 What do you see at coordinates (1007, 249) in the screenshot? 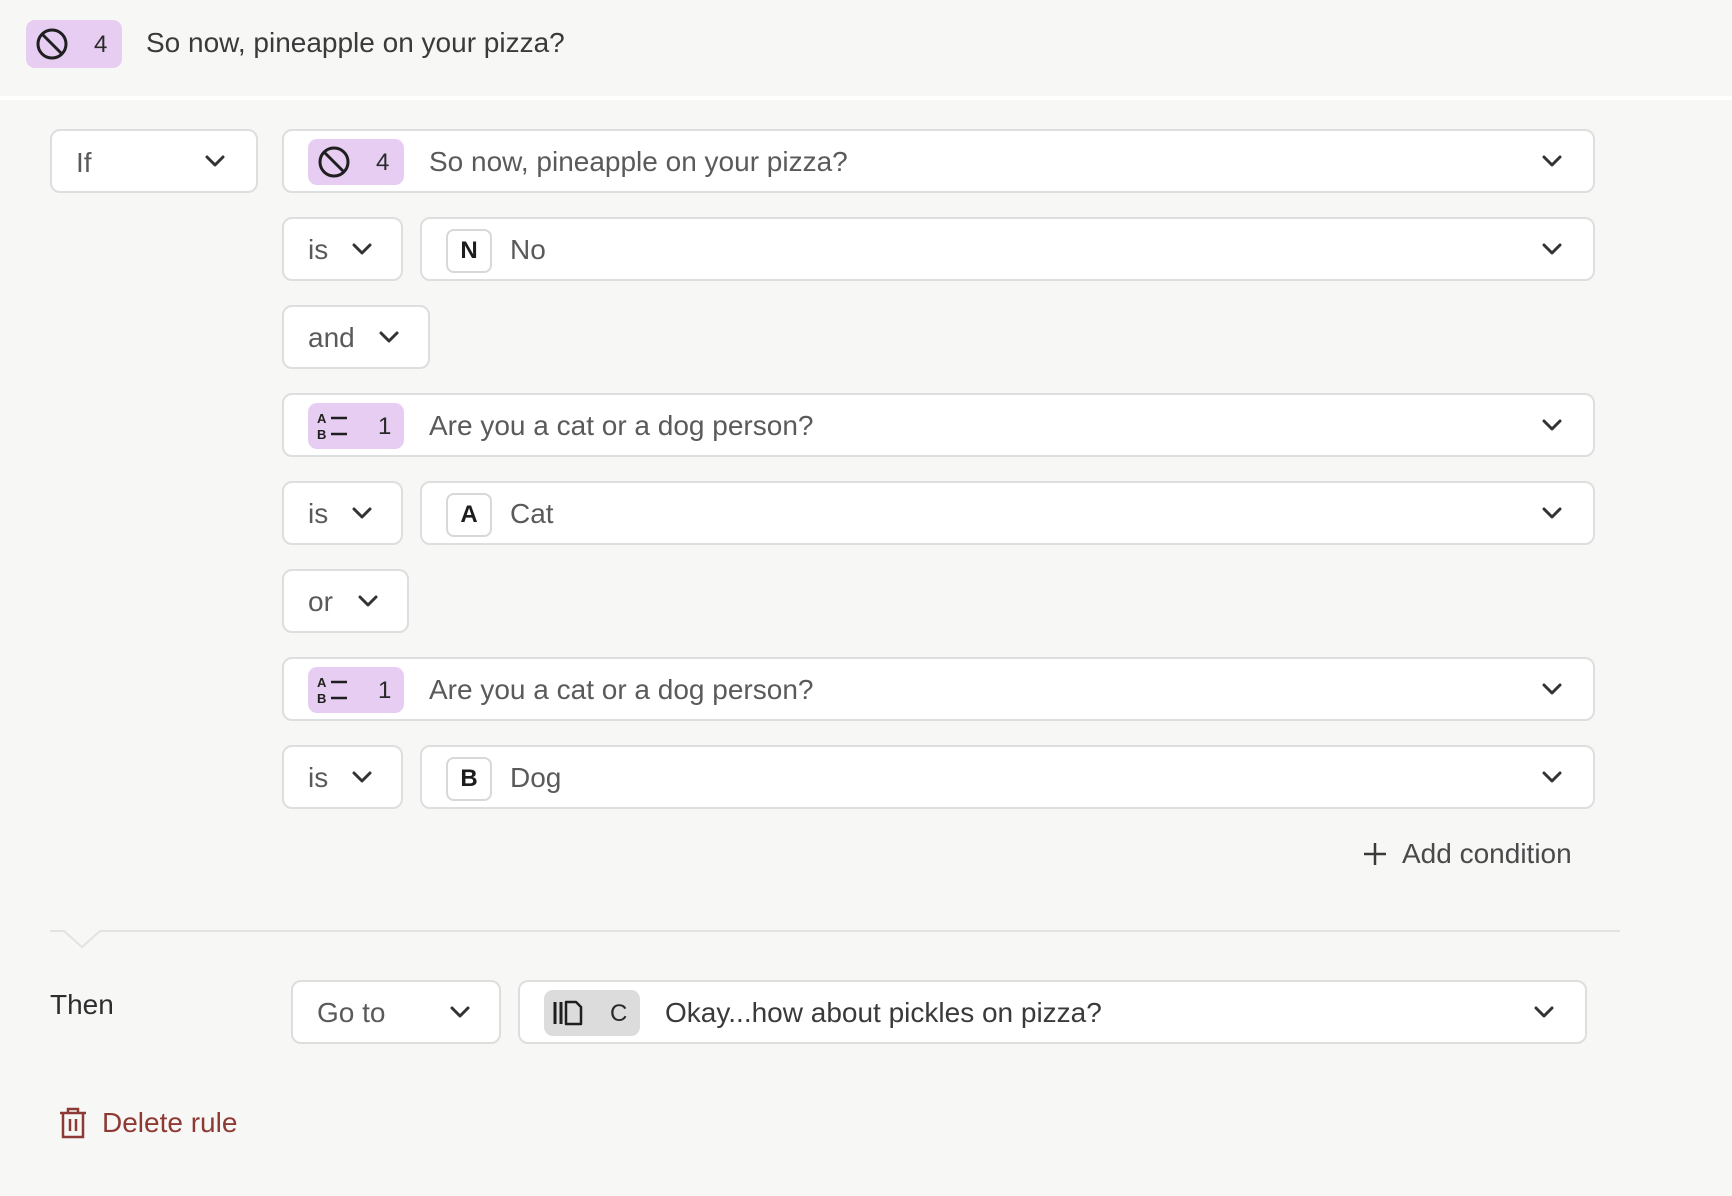
I see `answer-select: N No` at bounding box center [1007, 249].